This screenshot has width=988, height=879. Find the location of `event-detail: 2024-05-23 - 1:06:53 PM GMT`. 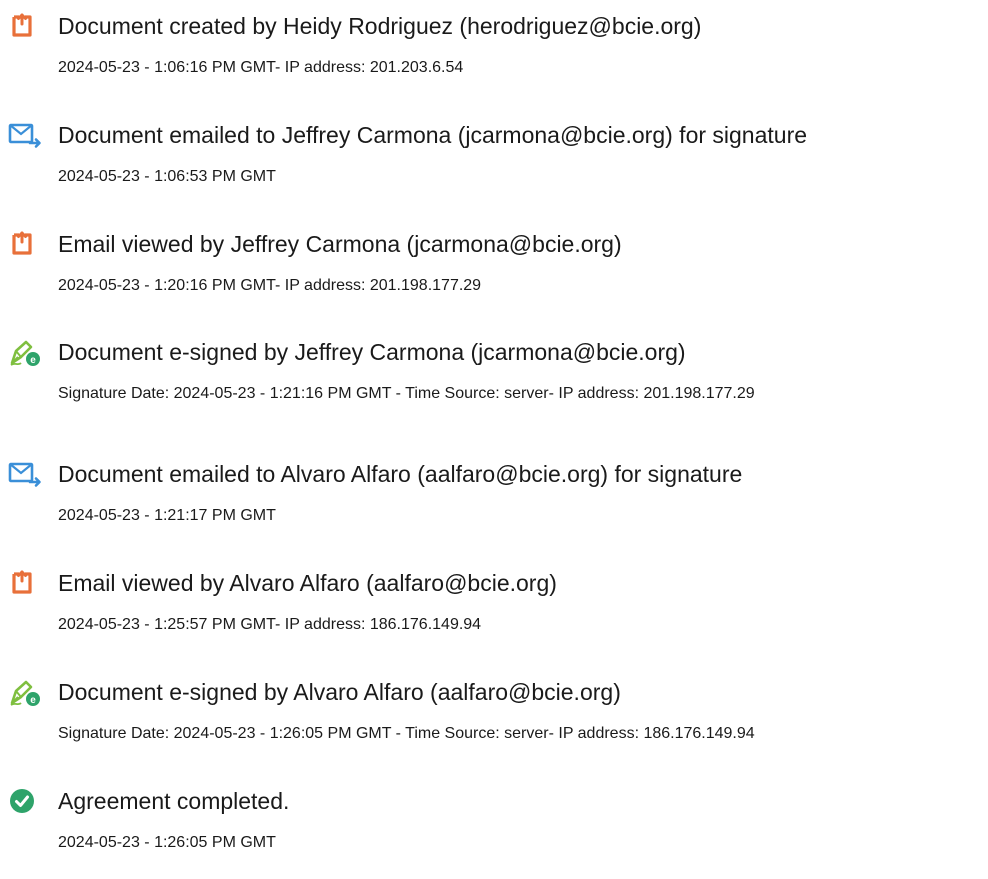

event-detail: 2024-05-23 - 1:06:53 PM GMT is located at coordinates (167, 176).